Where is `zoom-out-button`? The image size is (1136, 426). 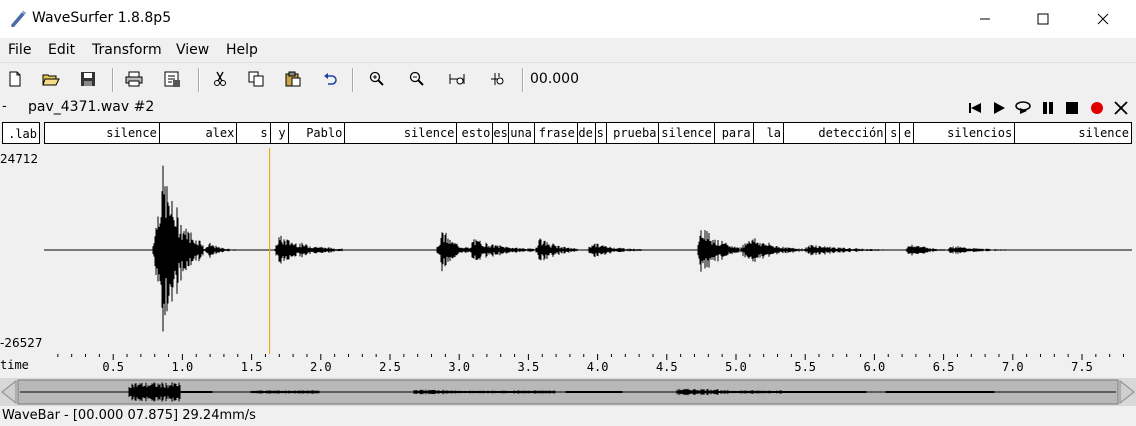
zoom-out-button is located at coordinates (417, 79).